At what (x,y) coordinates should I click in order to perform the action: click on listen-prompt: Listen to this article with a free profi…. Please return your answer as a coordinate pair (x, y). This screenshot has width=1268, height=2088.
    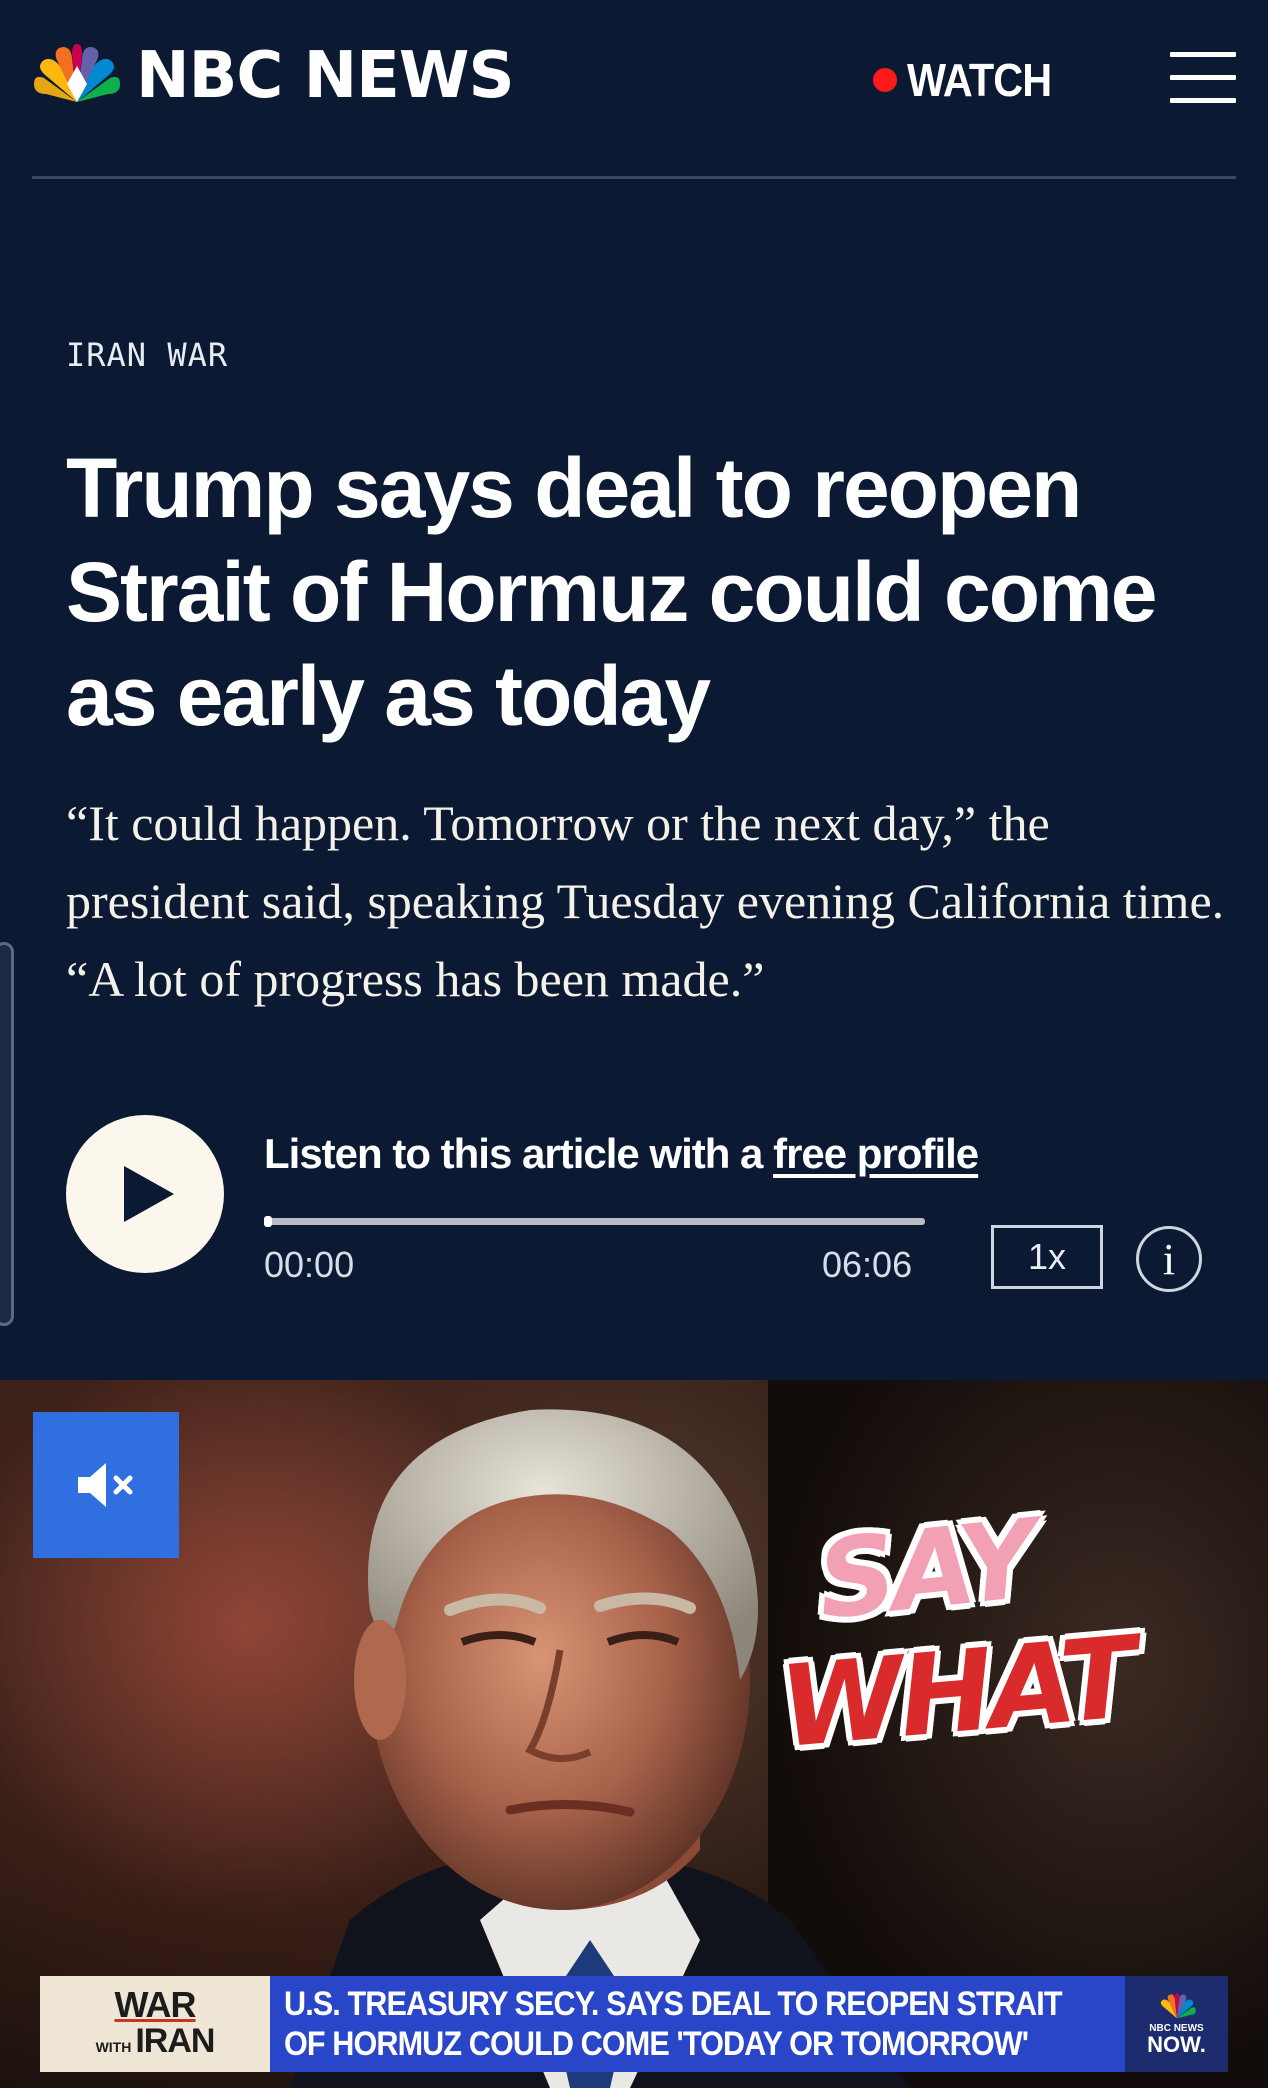
    Looking at the image, I should click on (621, 1154).